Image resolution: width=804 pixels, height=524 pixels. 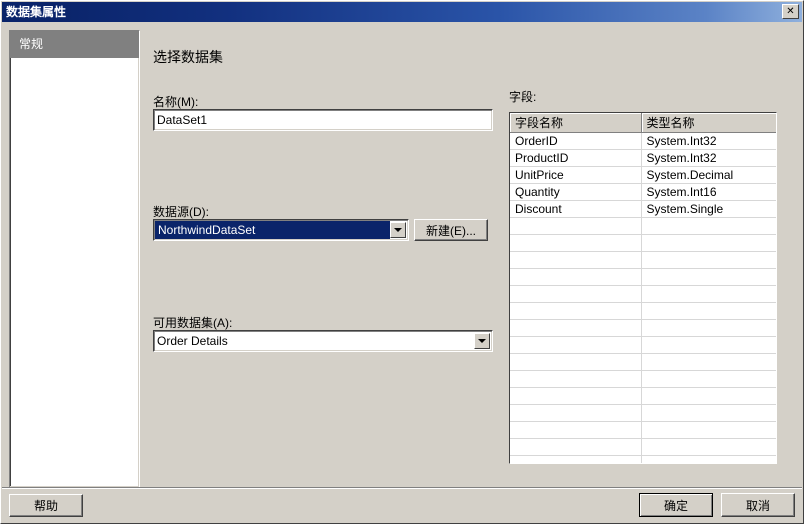 I want to click on table-row: Discount System.Single, so click(x=643, y=209).